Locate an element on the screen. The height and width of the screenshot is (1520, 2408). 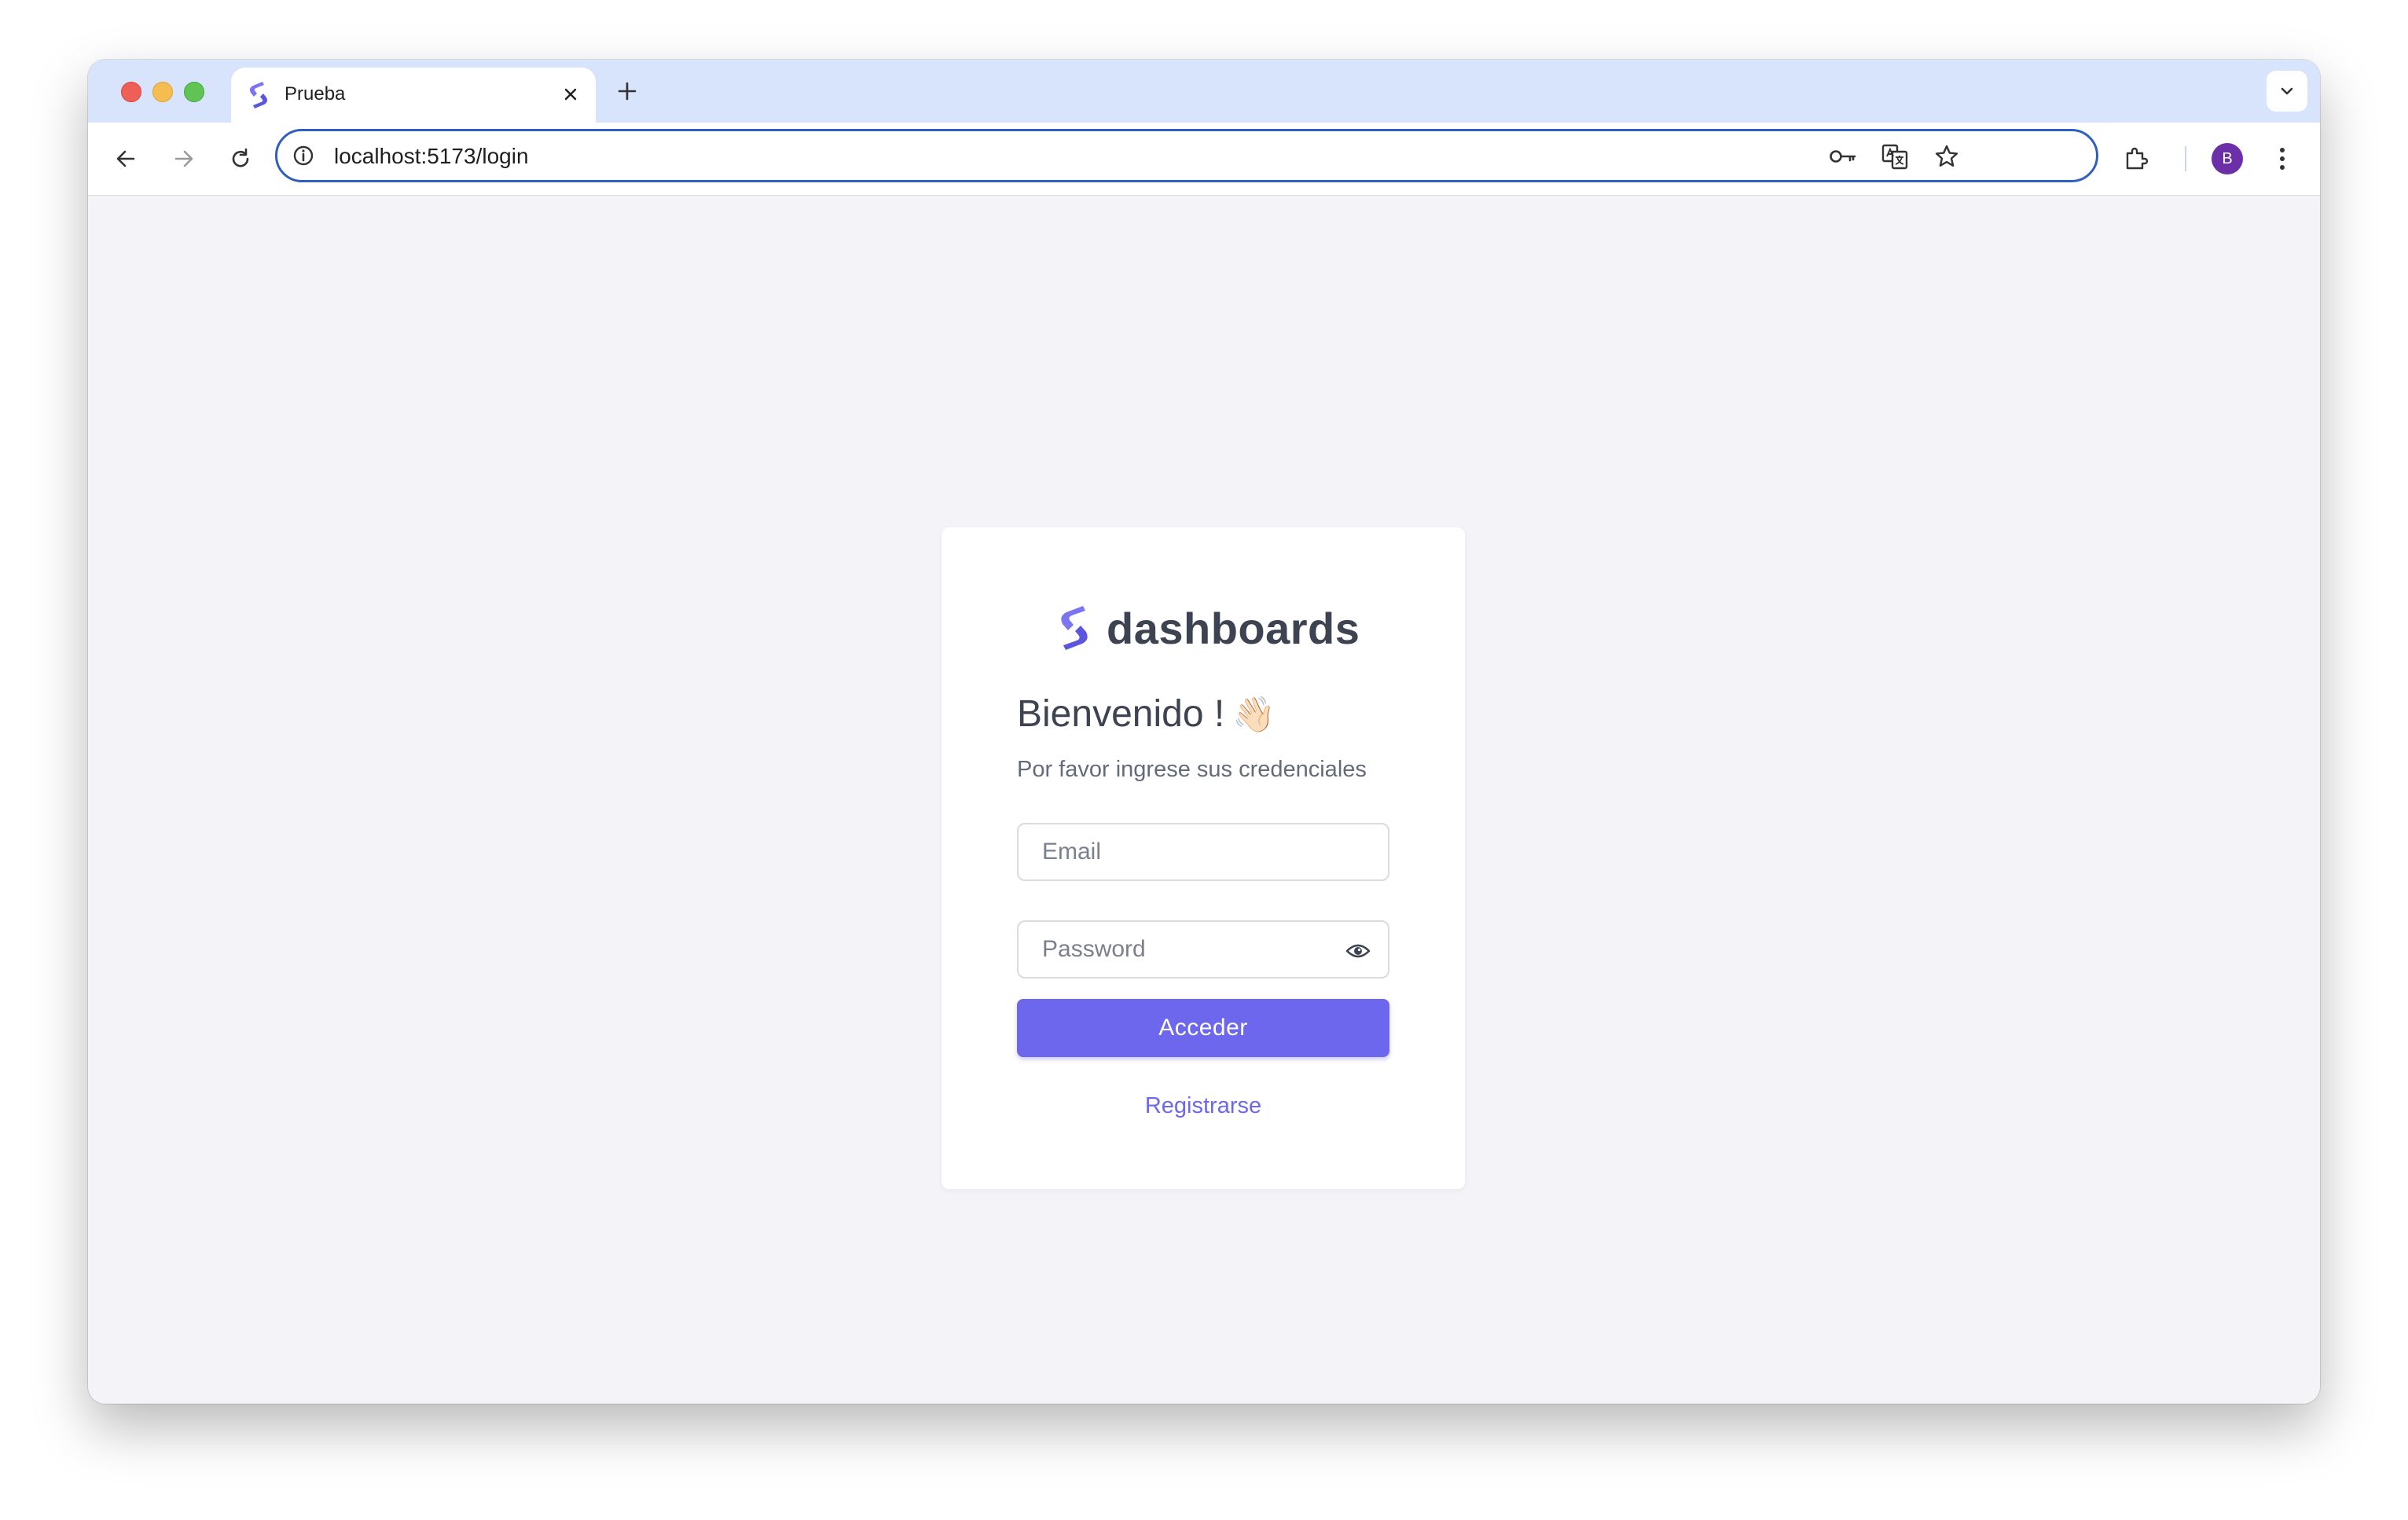
translate-icon is located at coordinates (1895, 157).